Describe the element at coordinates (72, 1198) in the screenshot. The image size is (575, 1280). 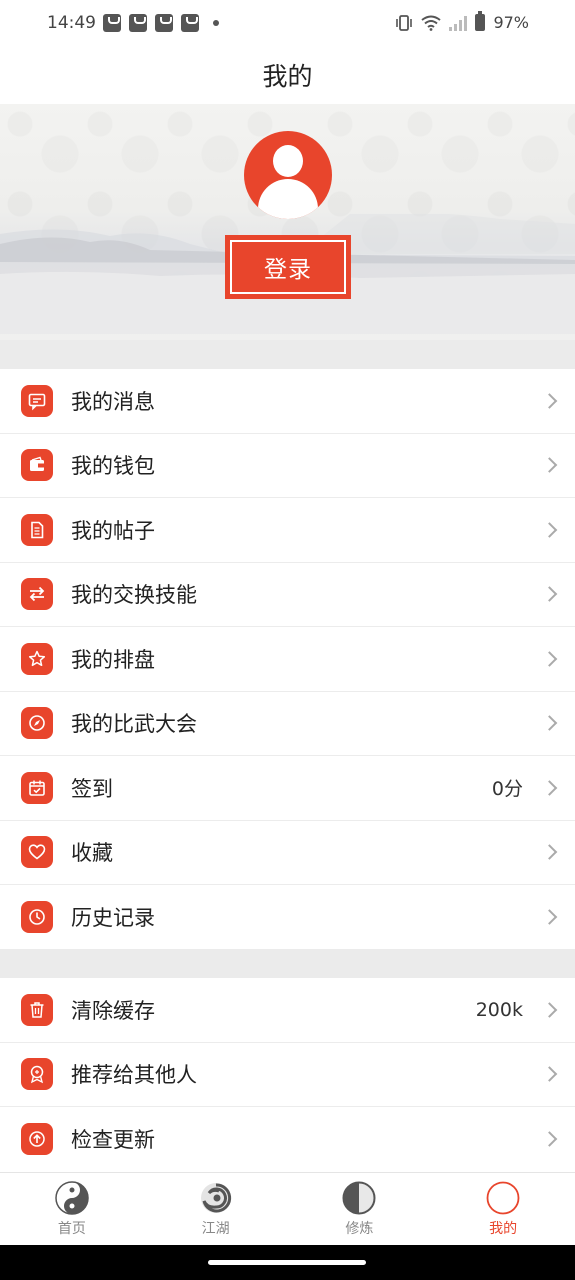
I see `yin-yang-icon` at that location.